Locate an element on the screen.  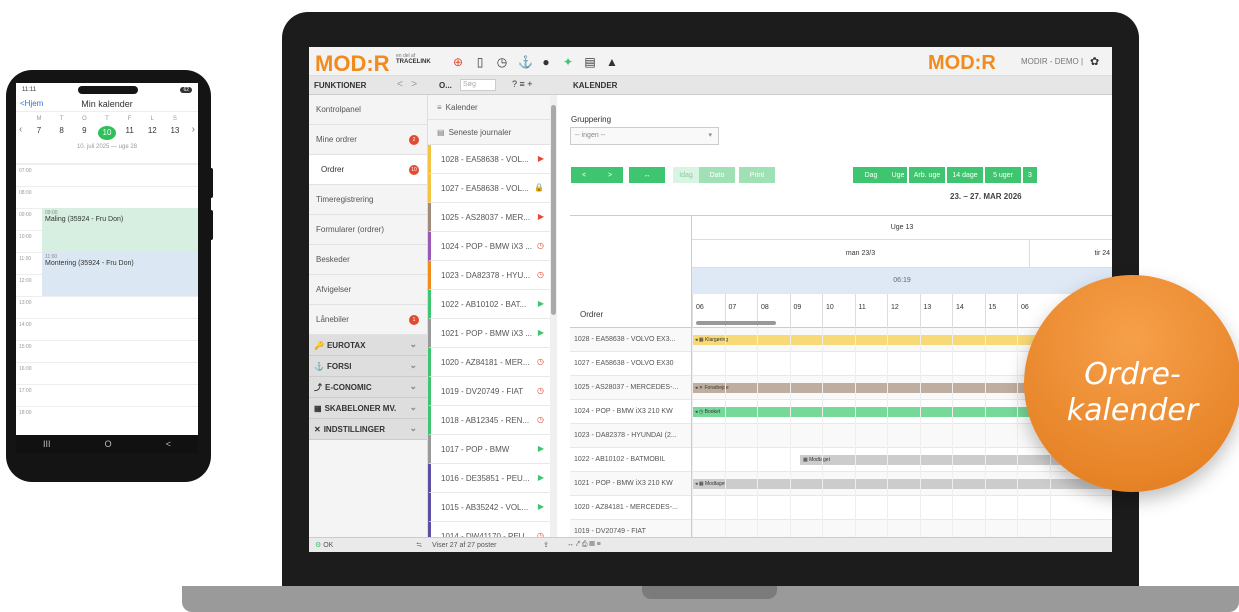
order-row: 1021 - POP - BMW iX3 ... ▶ is located at coordinates (492, 333).